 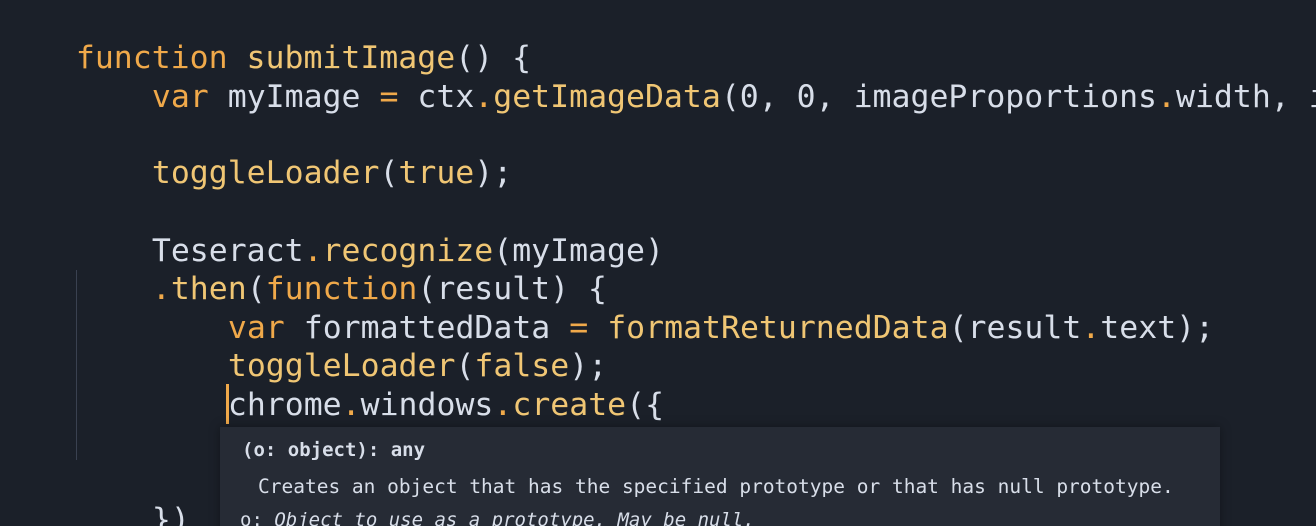 What do you see at coordinates (334, 450) in the screenshot?
I see `signature-text: (o: object): any` at bounding box center [334, 450].